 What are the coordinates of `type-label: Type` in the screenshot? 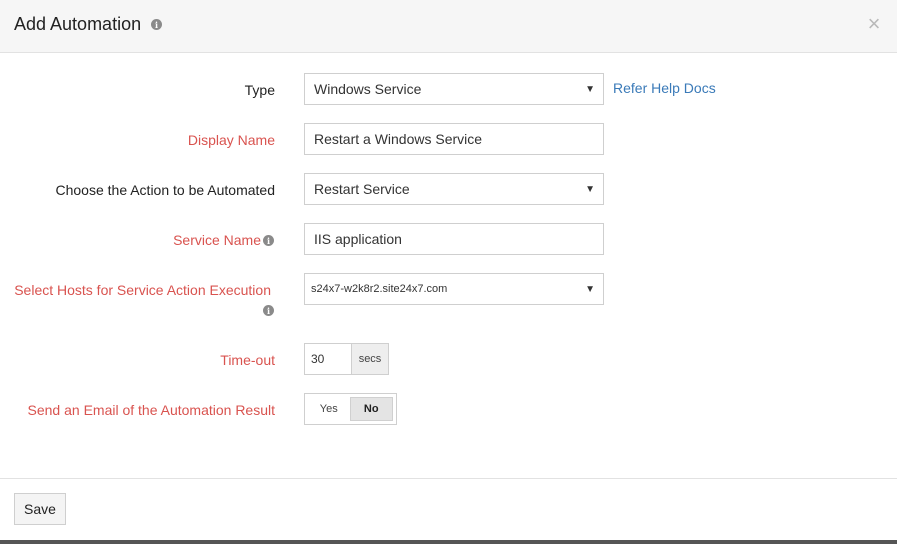 It's located at (259, 90).